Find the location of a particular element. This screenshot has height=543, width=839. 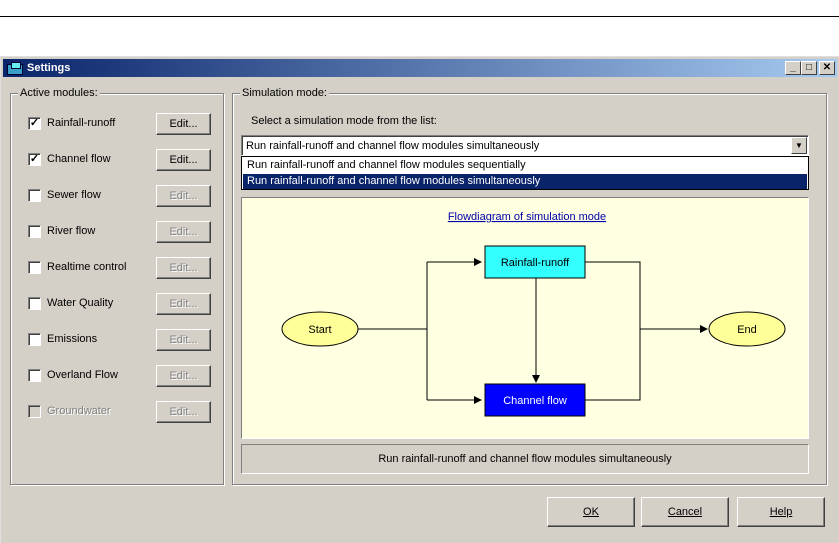

end-label: End is located at coordinates (747, 330).